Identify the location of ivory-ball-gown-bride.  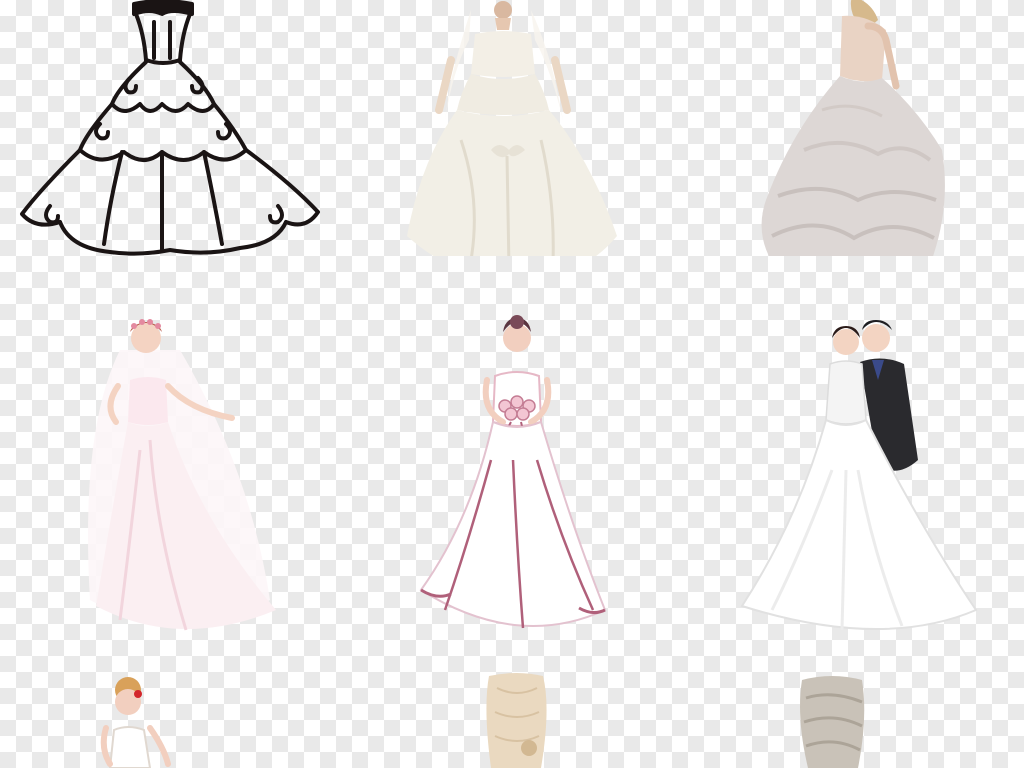
(511, 128).